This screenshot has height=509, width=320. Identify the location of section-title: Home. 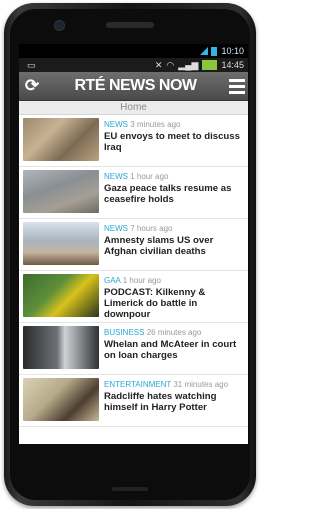
(133, 108).